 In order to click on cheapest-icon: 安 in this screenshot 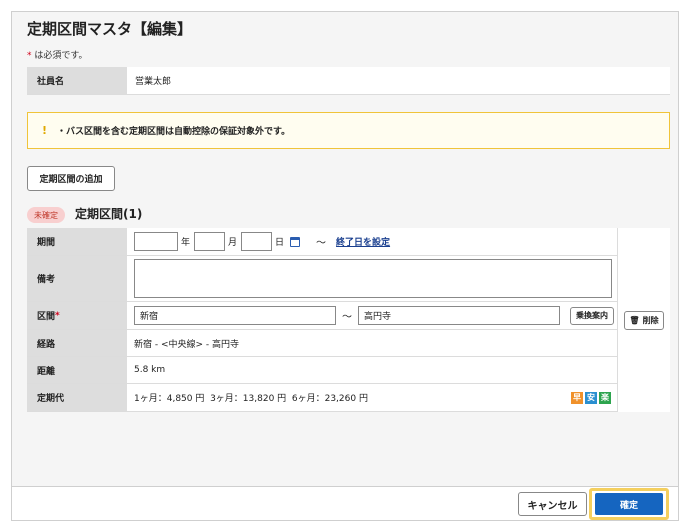, I will do `click(591, 397)`.